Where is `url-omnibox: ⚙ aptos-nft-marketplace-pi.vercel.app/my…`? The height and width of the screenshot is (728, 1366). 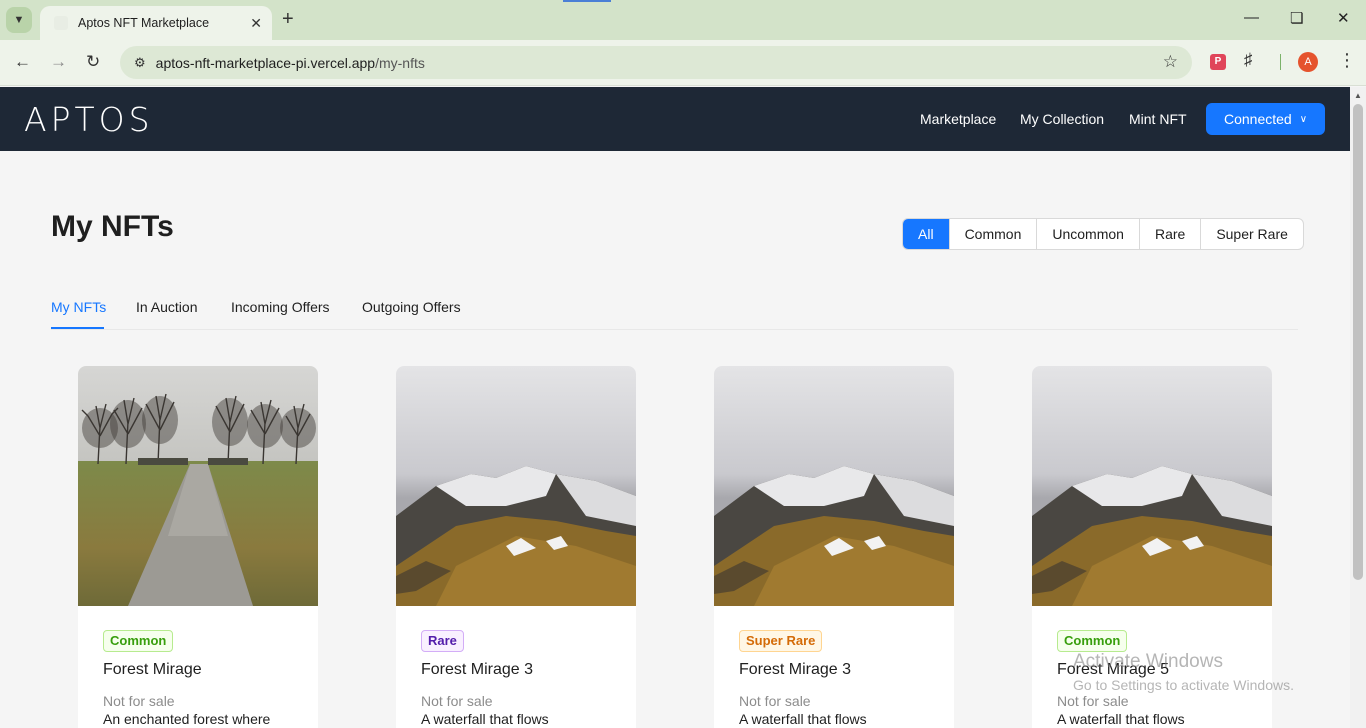
url-omnibox: ⚙ aptos-nft-marketplace-pi.vercel.app/my… is located at coordinates (656, 62).